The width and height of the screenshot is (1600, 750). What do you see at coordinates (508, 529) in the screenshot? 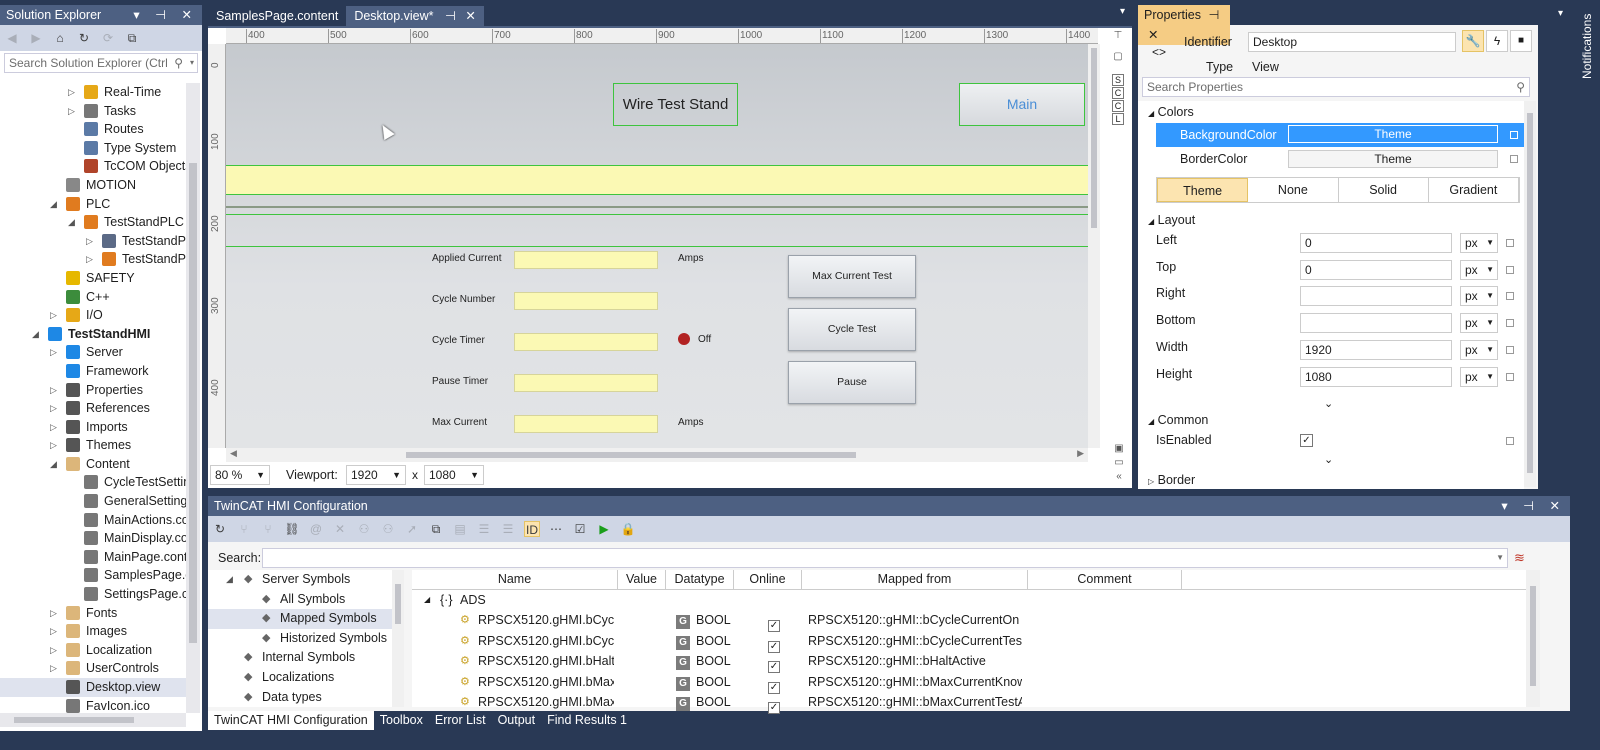
I see `list-alt-icon: ☰` at bounding box center [508, 529].